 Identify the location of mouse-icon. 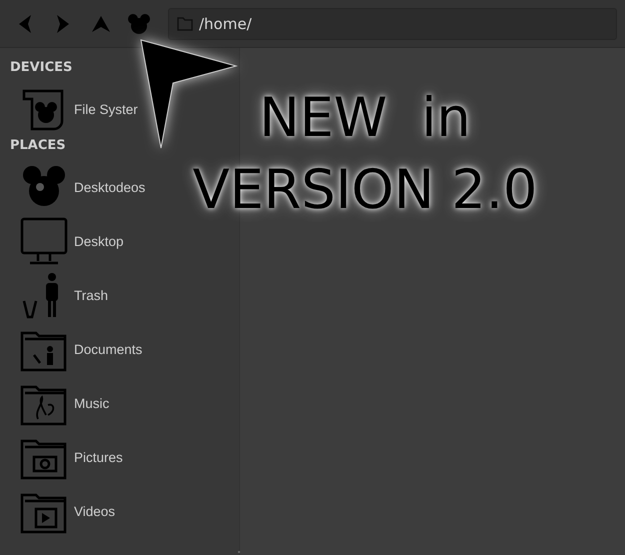
(139, 23).